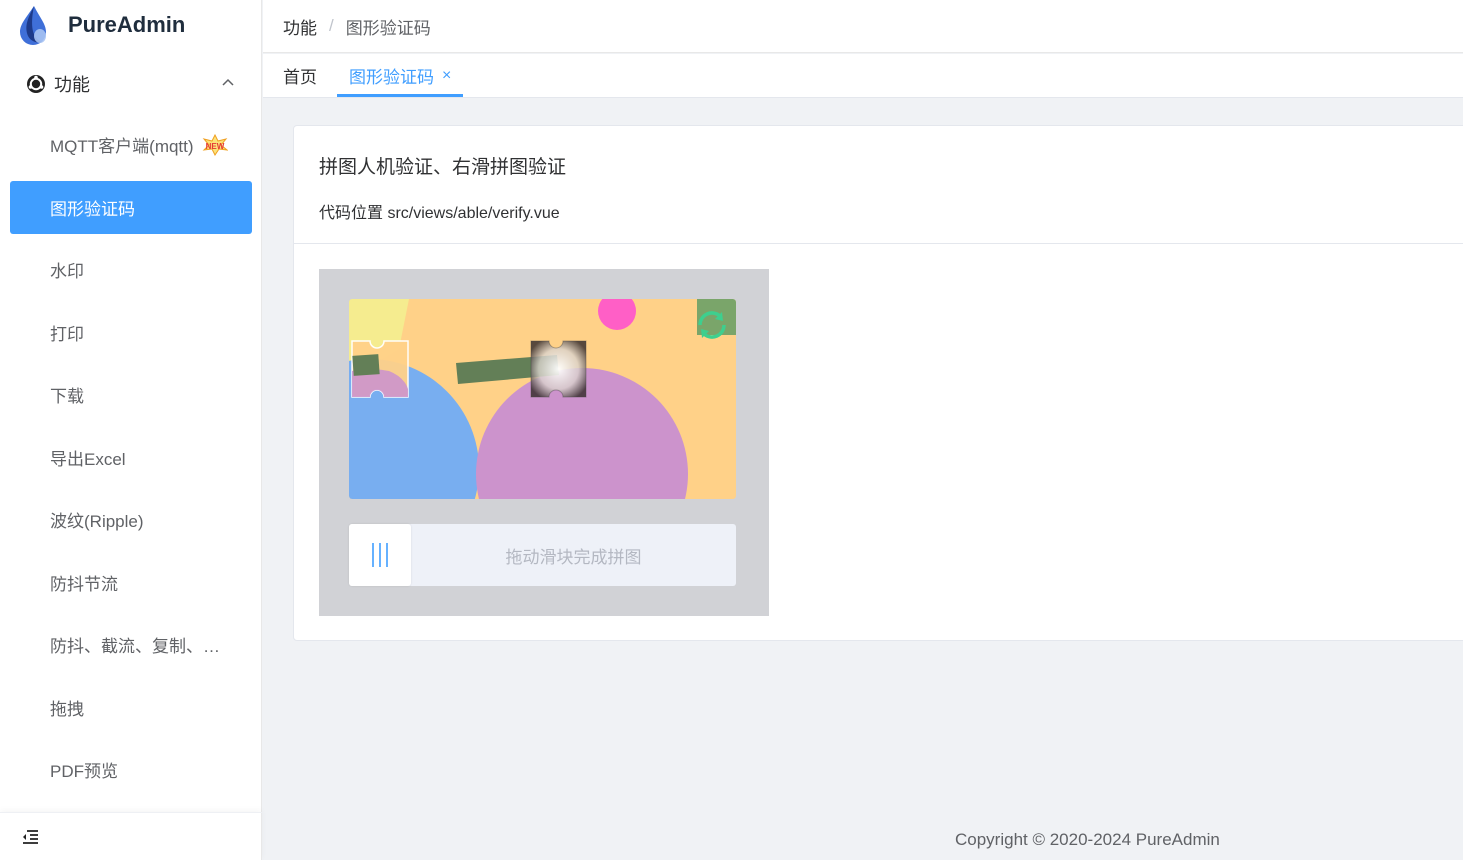  I want to click on grip-lines-icon, so click(380, 555).